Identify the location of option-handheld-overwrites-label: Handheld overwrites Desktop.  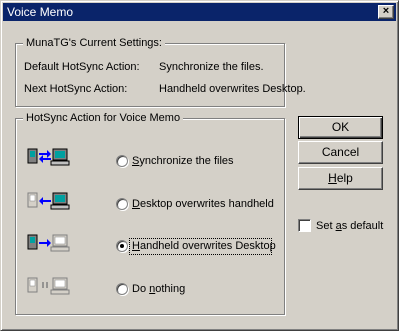
(204, 246).